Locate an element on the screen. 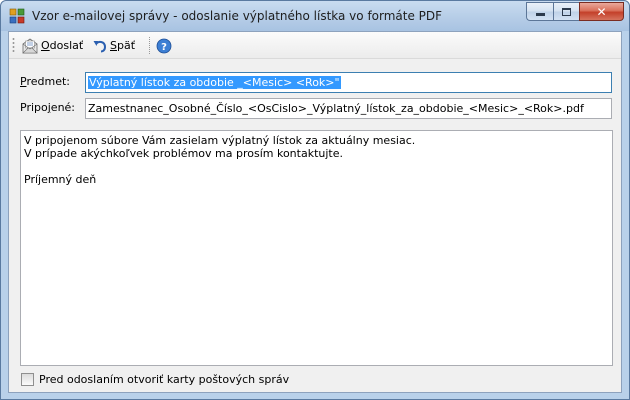  subject-label: Predmet: is located at coordinates (45, 81).